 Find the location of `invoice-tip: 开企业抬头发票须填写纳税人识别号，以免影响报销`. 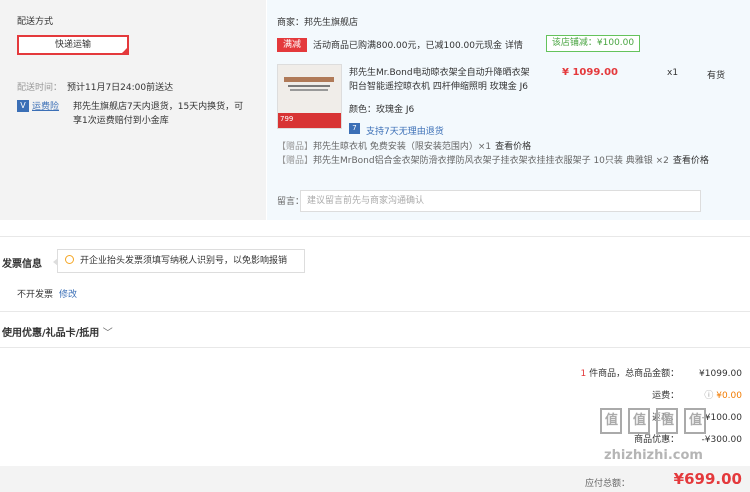

invoice-tip: 开企业抬头发票须填写纳税人识别号，以免影响报销 is located at coordinates (179, 261).